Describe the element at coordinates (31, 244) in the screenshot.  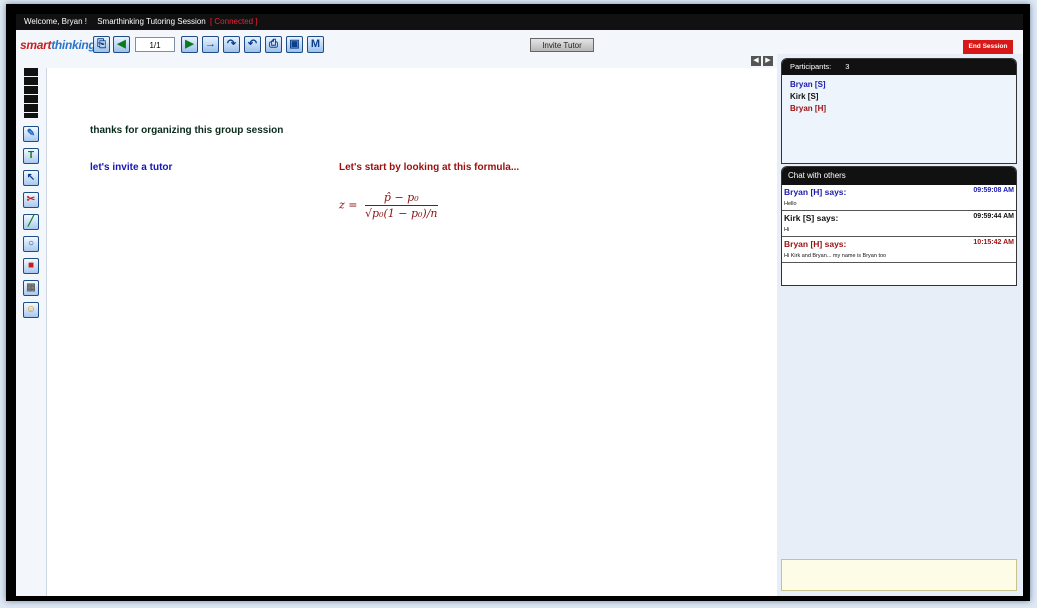
I see `circle-tool-icon: ○` at that location.